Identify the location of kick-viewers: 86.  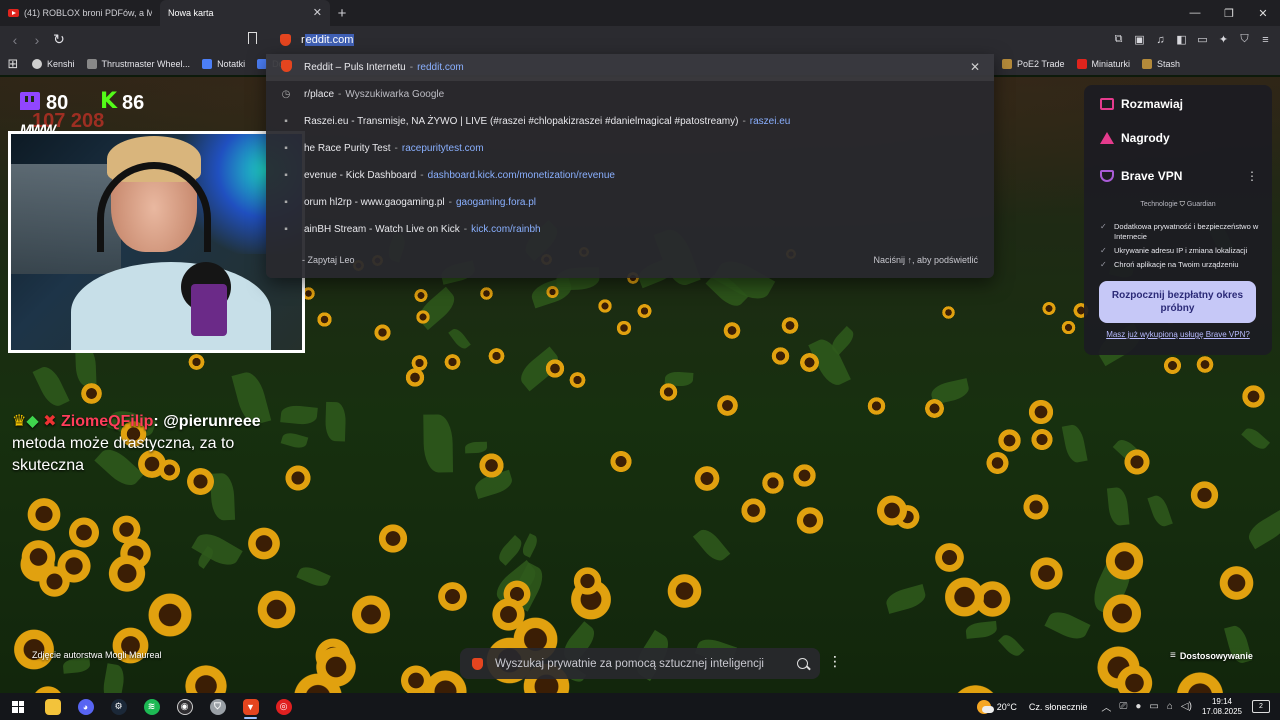
(133, 103).